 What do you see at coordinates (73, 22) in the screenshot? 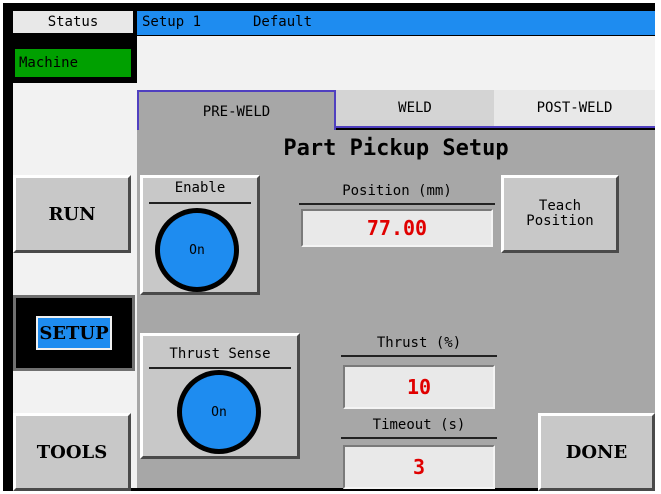
I see `status-label: Status` at bounding box center [73, 22].